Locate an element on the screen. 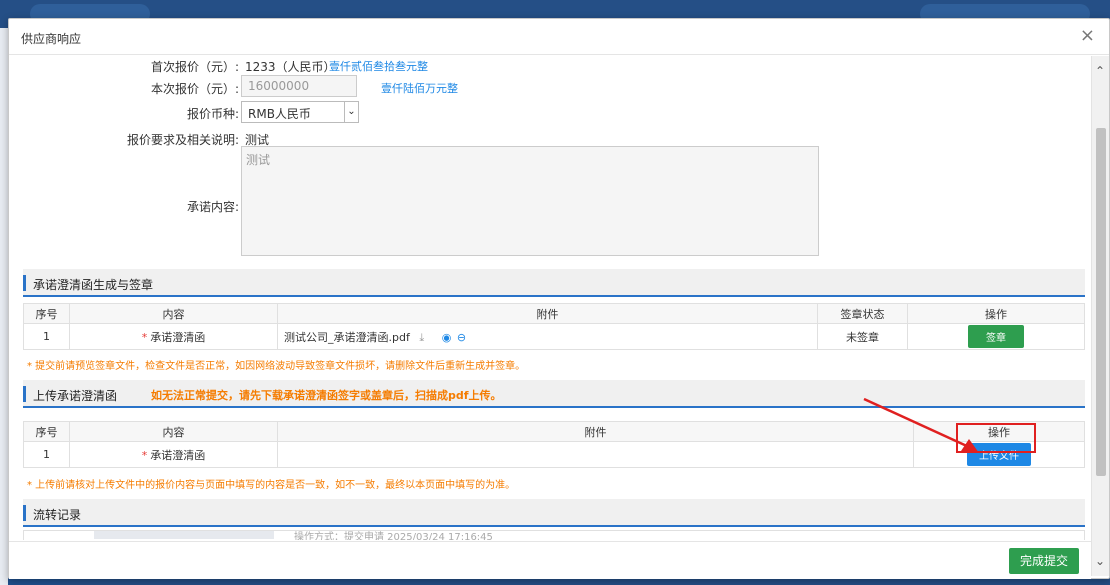  blurred-name is located at coordinates (184, 535).